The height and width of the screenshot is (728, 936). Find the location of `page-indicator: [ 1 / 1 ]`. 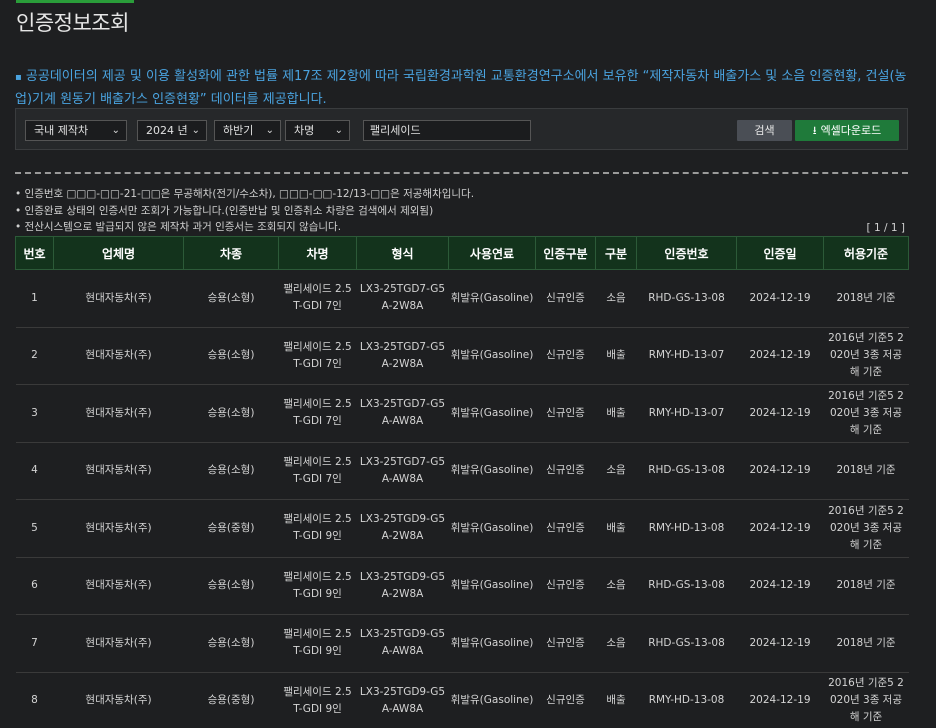

page-indicator: [ 1 / 1 ] is located at coordinates (885, 228).